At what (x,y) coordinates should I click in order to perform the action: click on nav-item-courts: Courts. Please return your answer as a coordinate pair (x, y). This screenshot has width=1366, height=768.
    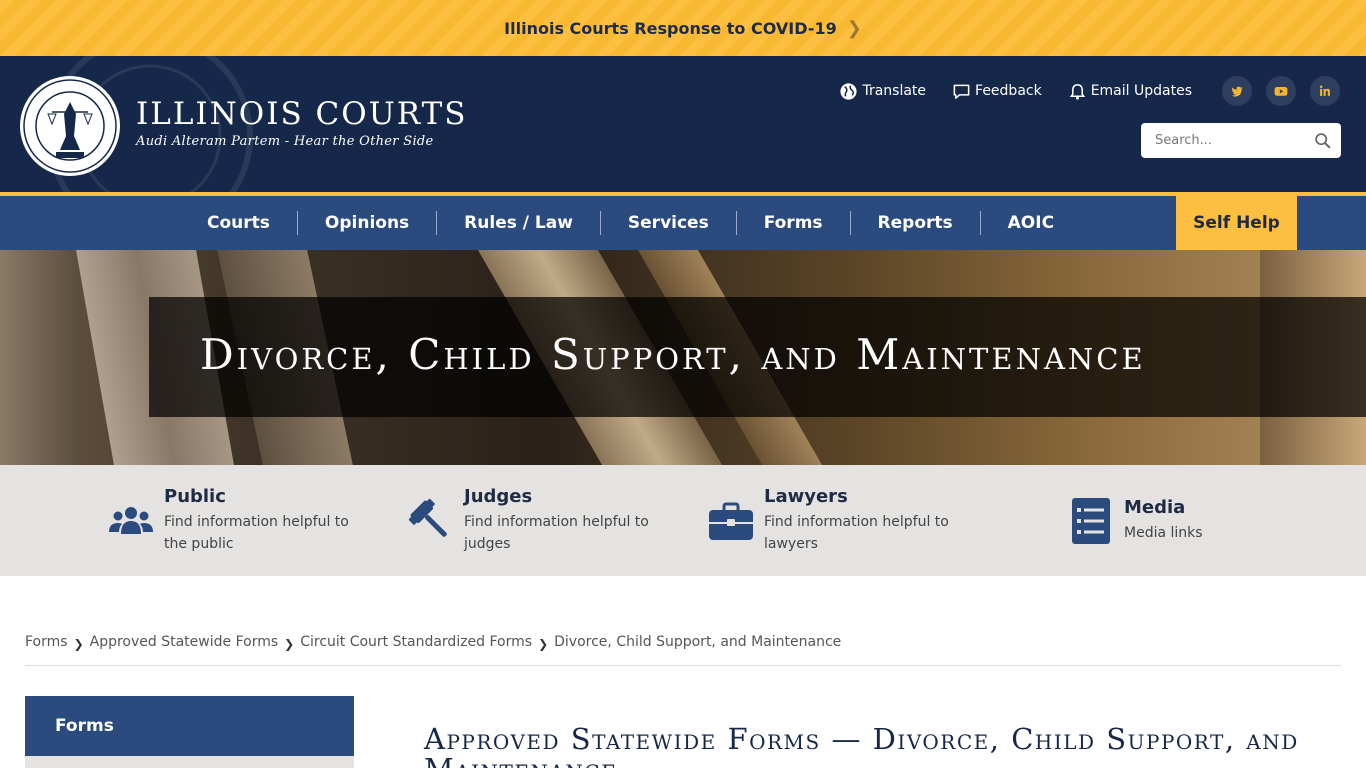
    Looking at the image, I should click on (239, 223).